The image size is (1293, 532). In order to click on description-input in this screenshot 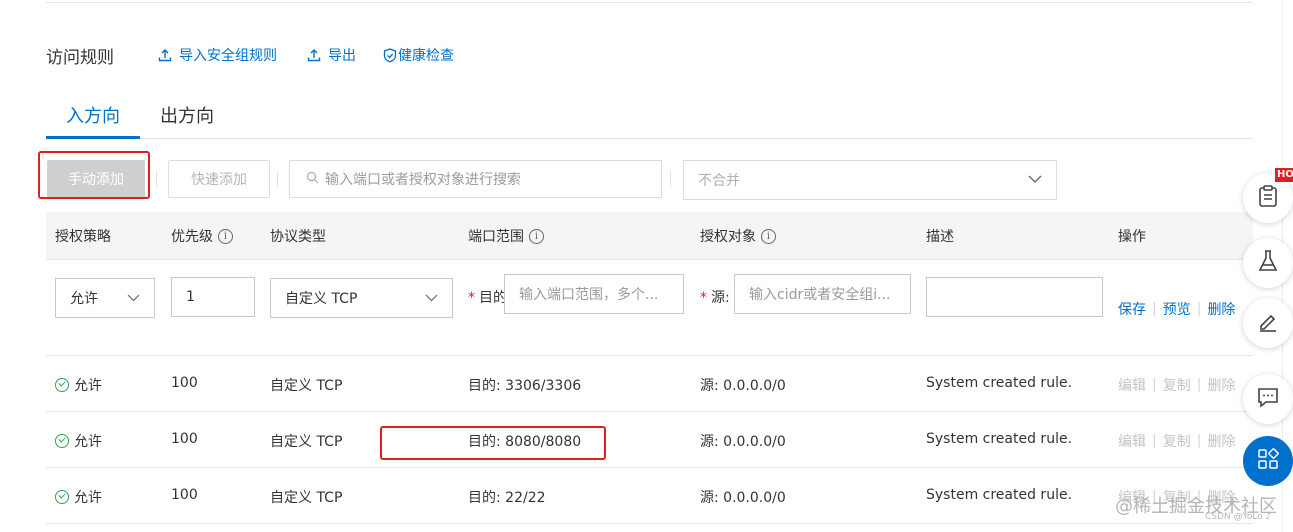, I will do `click(1014, 297)`.